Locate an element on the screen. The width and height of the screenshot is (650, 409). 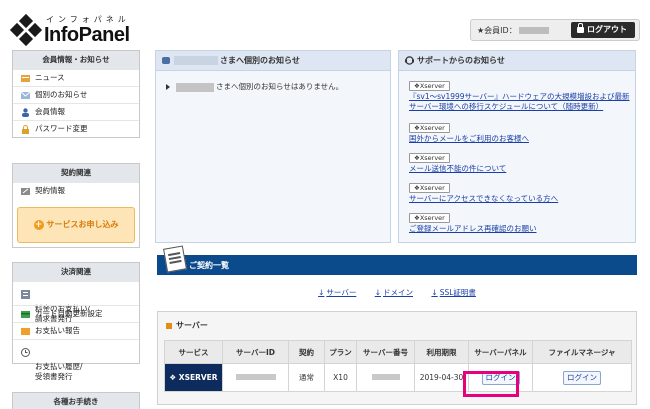
server-number-cell is located at coordinates (385, 377).